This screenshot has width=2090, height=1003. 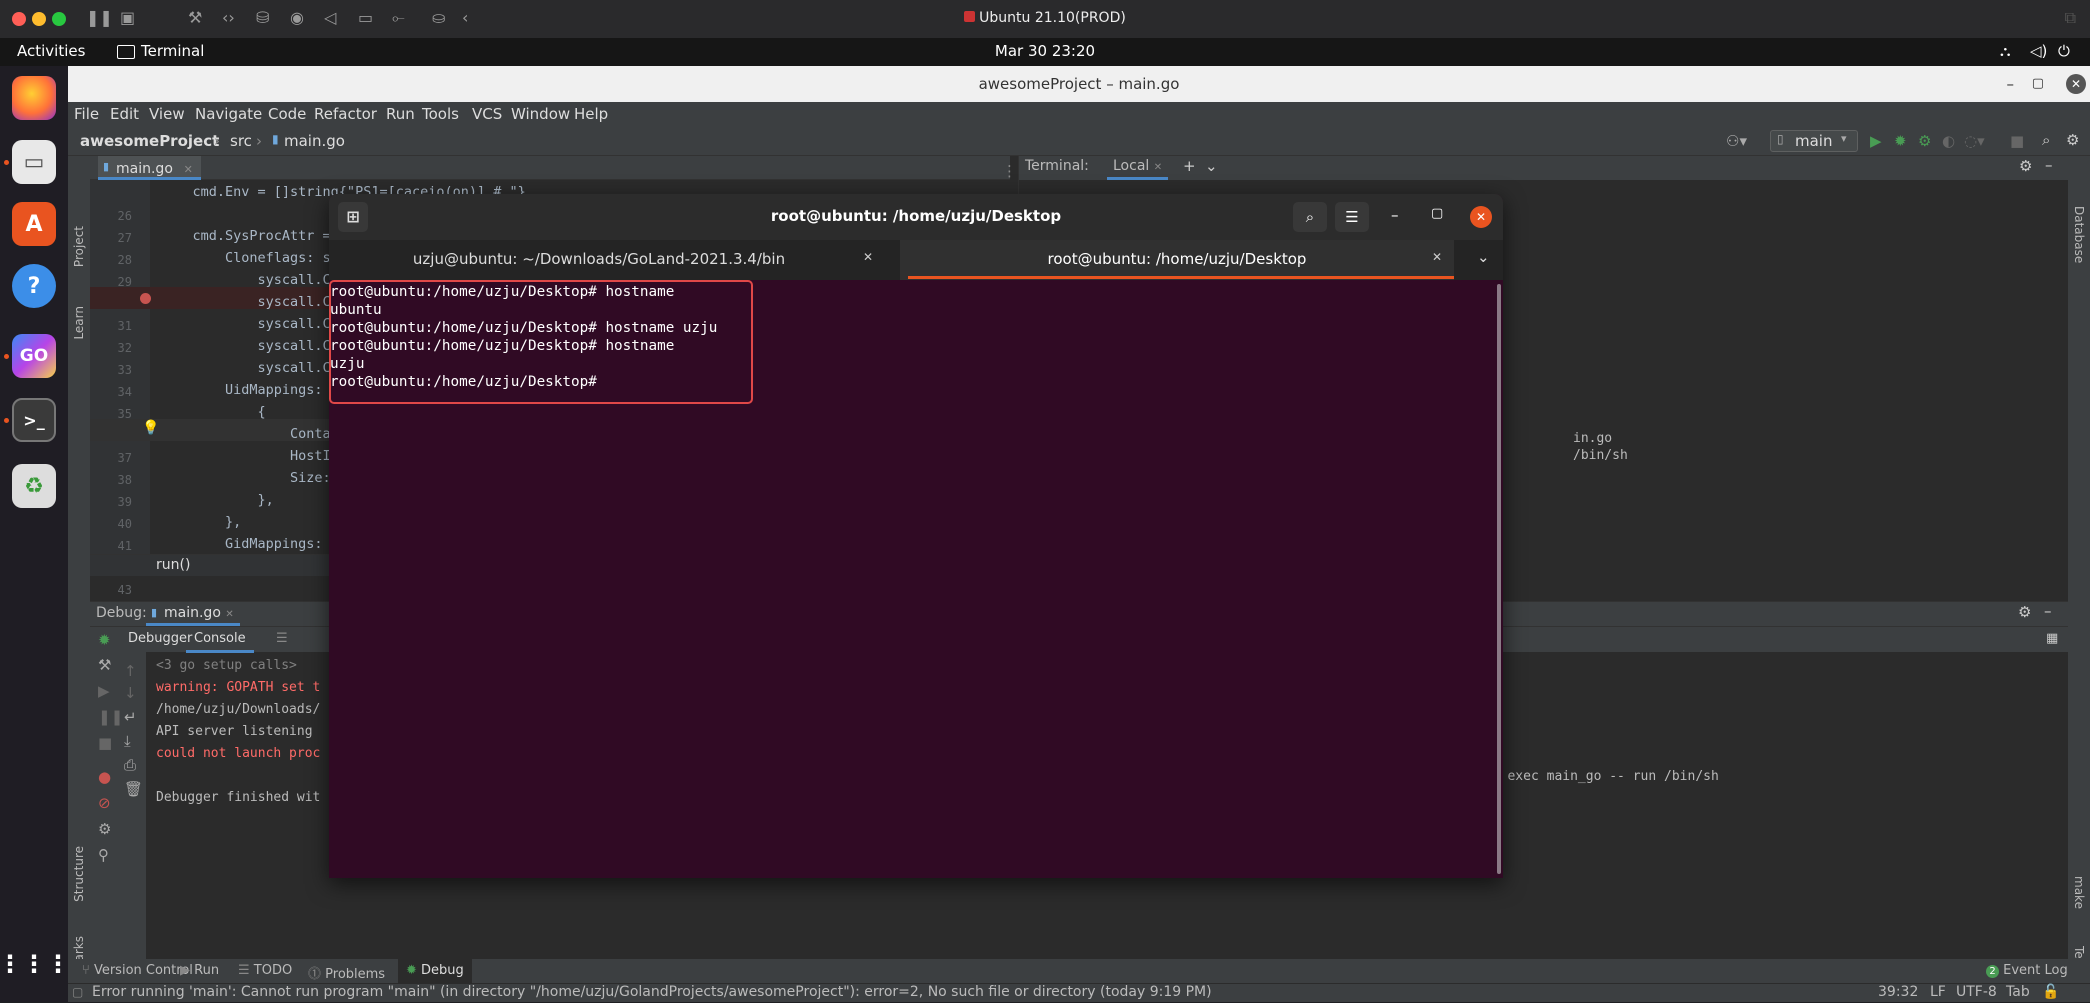 What do you see at coordinates (133, 789) in the screenshot?
I see `trash-icon: 🗑` at bounding box center [133, 789].